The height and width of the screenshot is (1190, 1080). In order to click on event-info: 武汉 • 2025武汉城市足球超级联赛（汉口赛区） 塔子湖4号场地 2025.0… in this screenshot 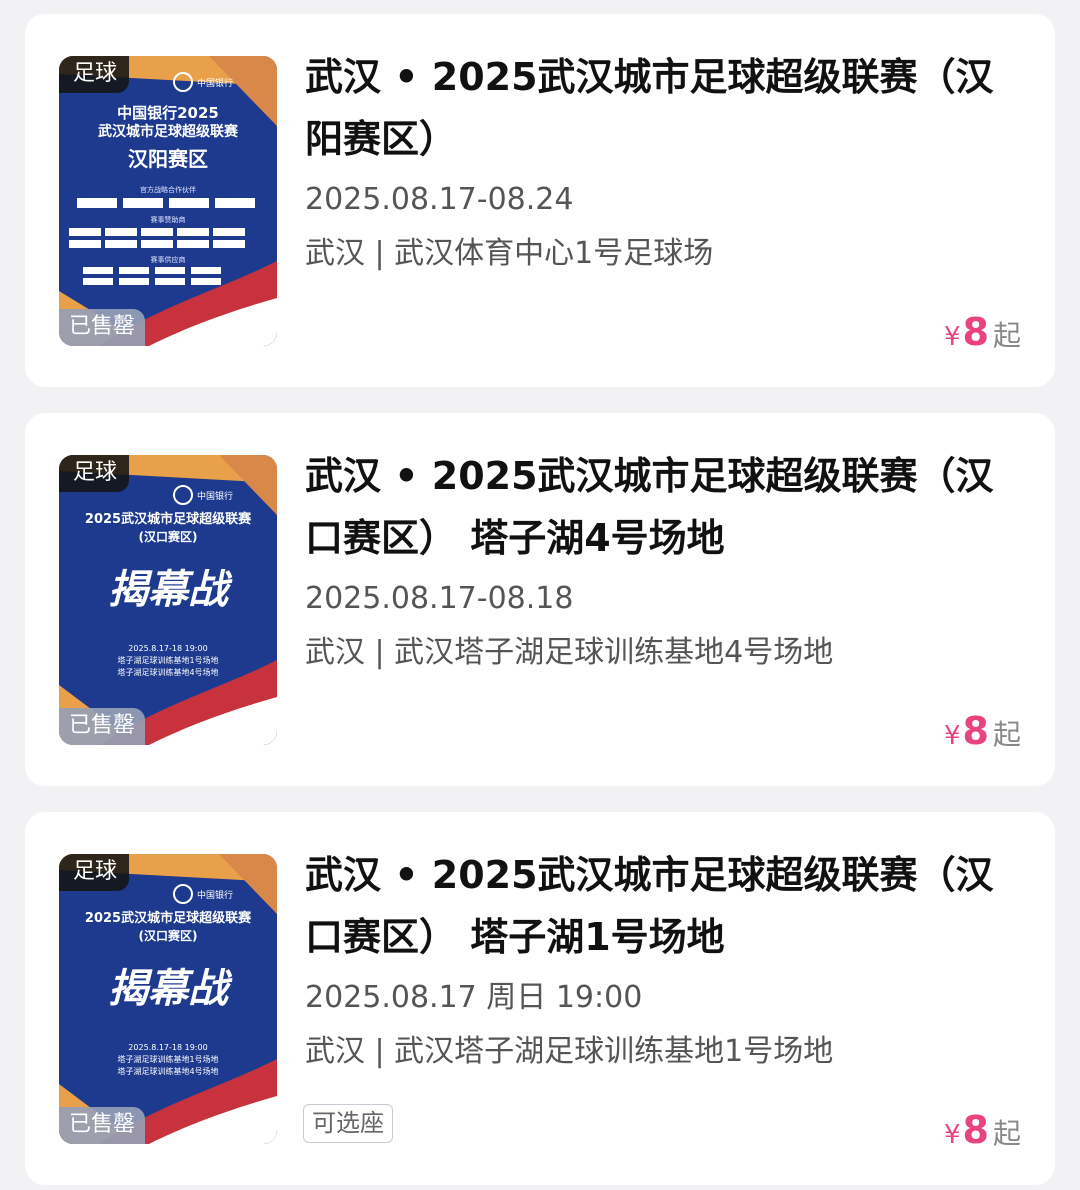, I will do `click(665, 559)`.